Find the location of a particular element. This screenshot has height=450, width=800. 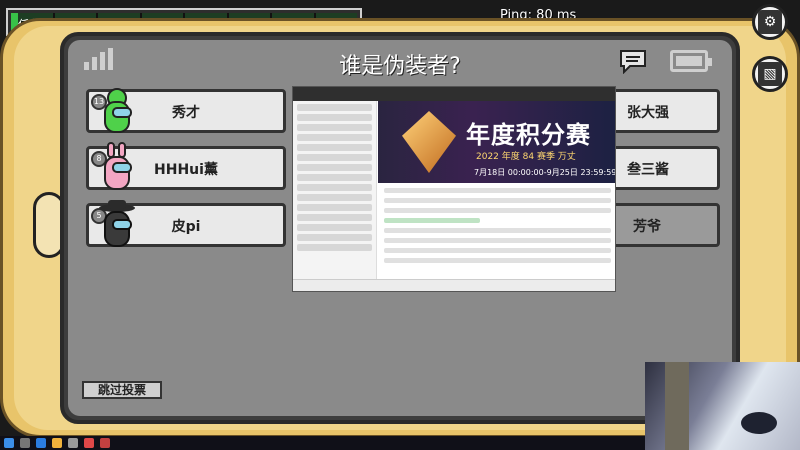

player-card-1: 13 秀才 is located at coordinates (186, 110).